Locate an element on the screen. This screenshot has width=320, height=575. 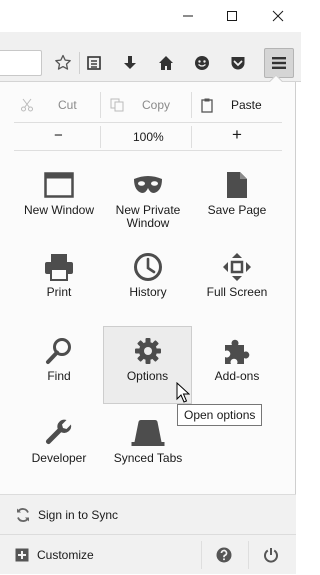
open-menu-button is located at coordinates (279, 63).